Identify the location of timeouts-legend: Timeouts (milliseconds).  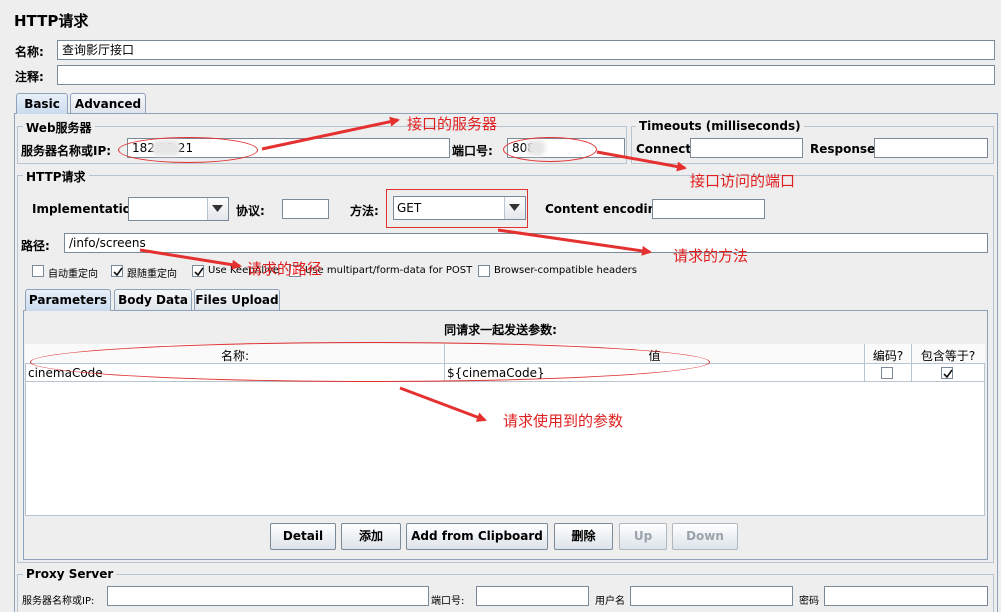
(720, 126).